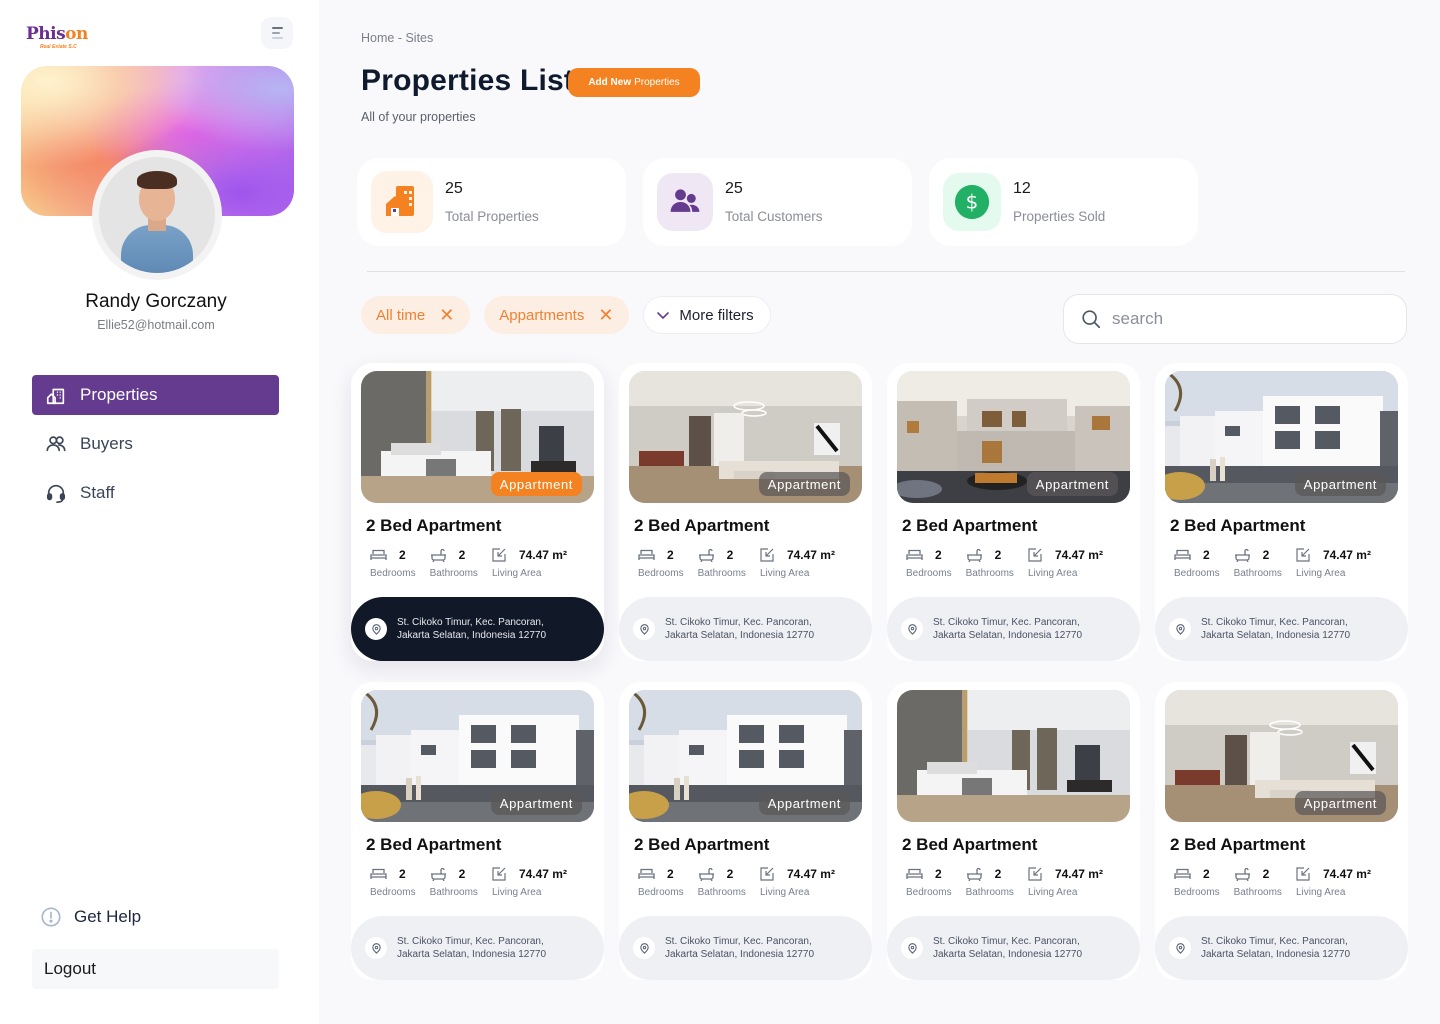 This screenshot has width=1440, height=1024. Describe the element at coordinates (57, 38) in the screenshot. I see `brand-logo: Phison Real Estate S.C` at that location.